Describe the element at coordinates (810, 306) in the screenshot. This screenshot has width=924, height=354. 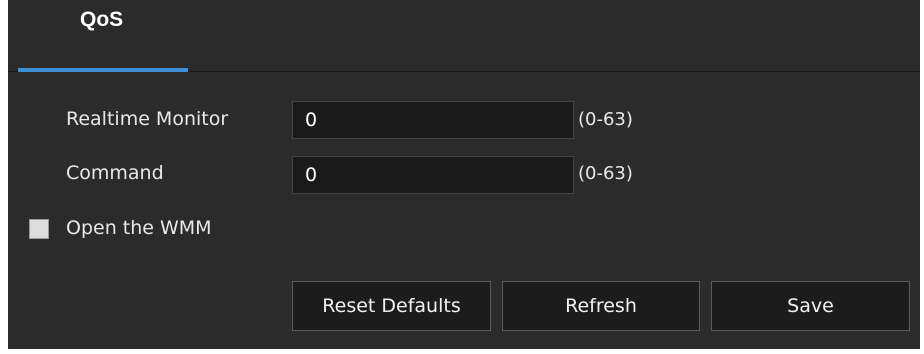
I see `save-button: Save` at that location.